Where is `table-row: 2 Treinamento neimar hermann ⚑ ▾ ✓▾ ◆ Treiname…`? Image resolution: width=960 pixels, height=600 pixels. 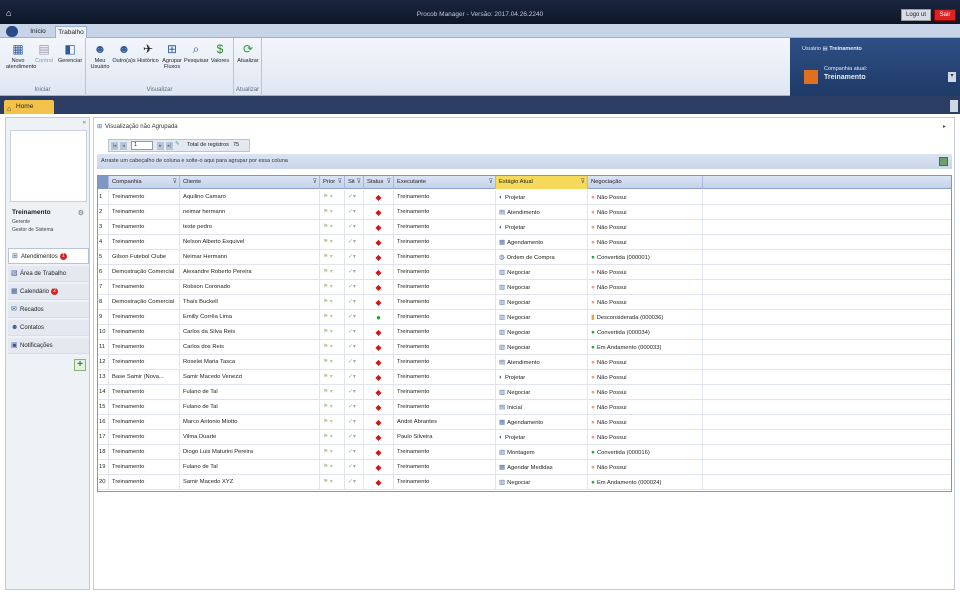
table-row: 2 Treinamento neimar hermann ⚑ ▾ ✓▾ ◆ Treiname… is located at coordinates (524, 212).